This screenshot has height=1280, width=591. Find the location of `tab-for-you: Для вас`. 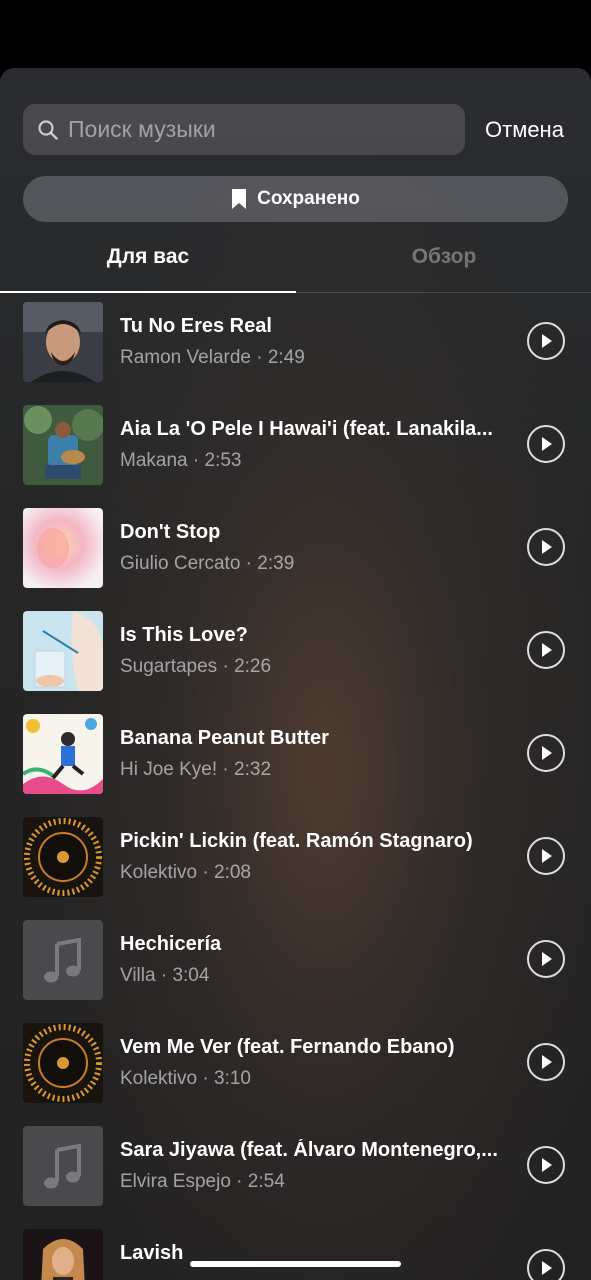

tab-for-you: Для вас is located at coordinates (148, 265).